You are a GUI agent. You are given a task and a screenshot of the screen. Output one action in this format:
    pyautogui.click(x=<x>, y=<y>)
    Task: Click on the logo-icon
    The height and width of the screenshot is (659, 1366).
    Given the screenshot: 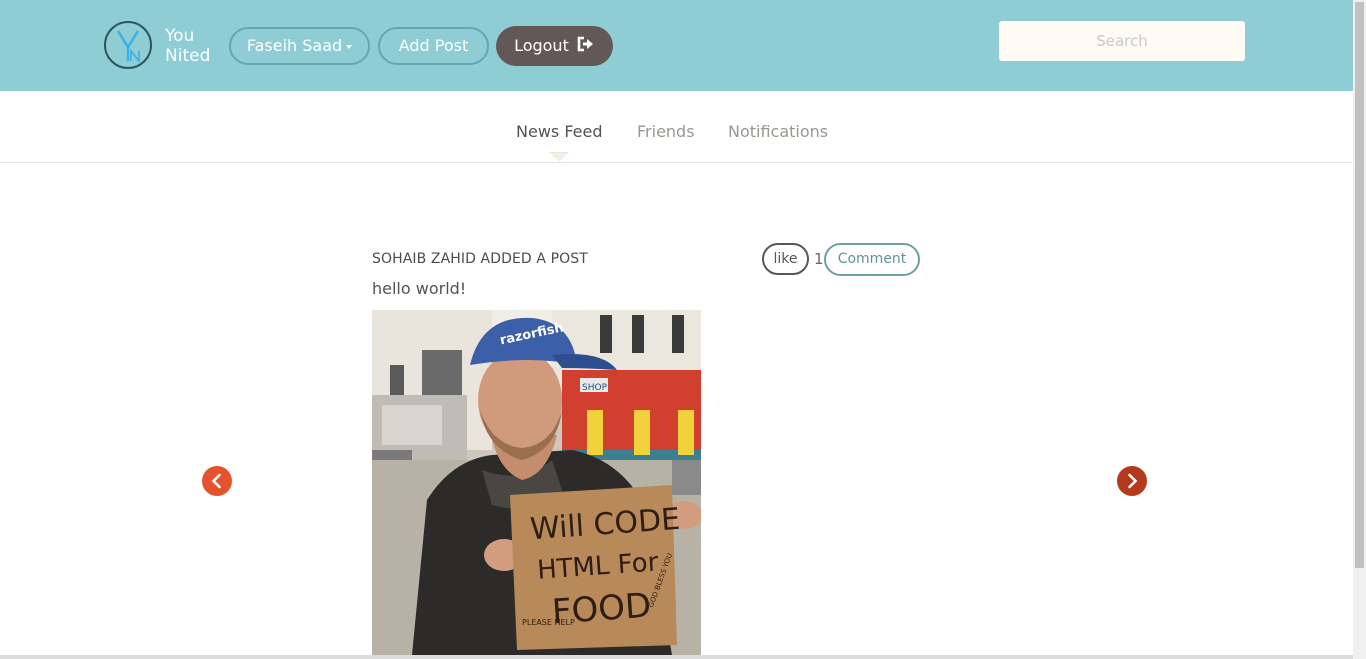 What is the action you would take?
    pyautogui.click(x=128, y=45)
    